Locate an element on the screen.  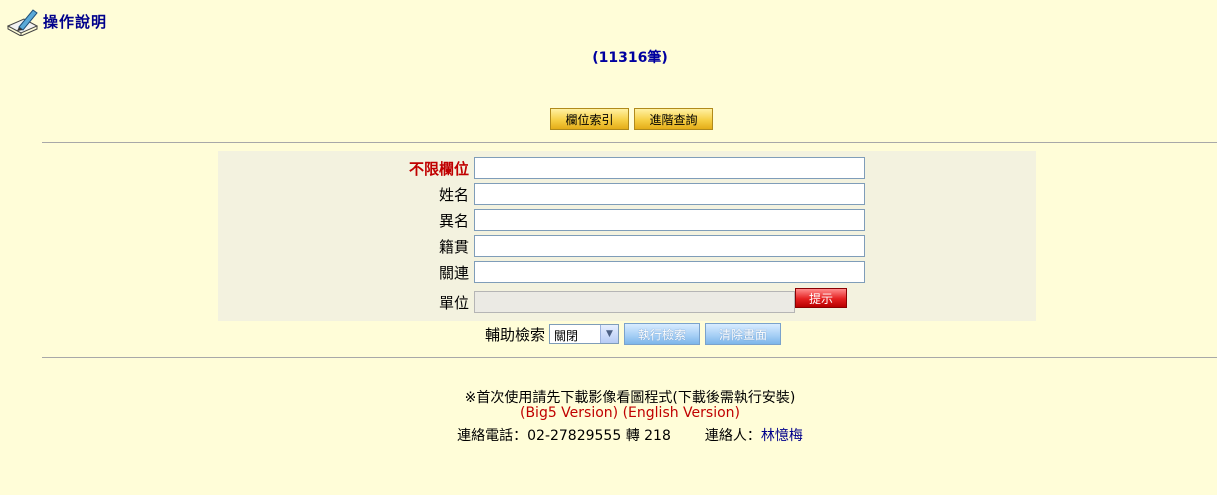
assist-search-label: 輔助檢索 is located at coordinates (515, 334).